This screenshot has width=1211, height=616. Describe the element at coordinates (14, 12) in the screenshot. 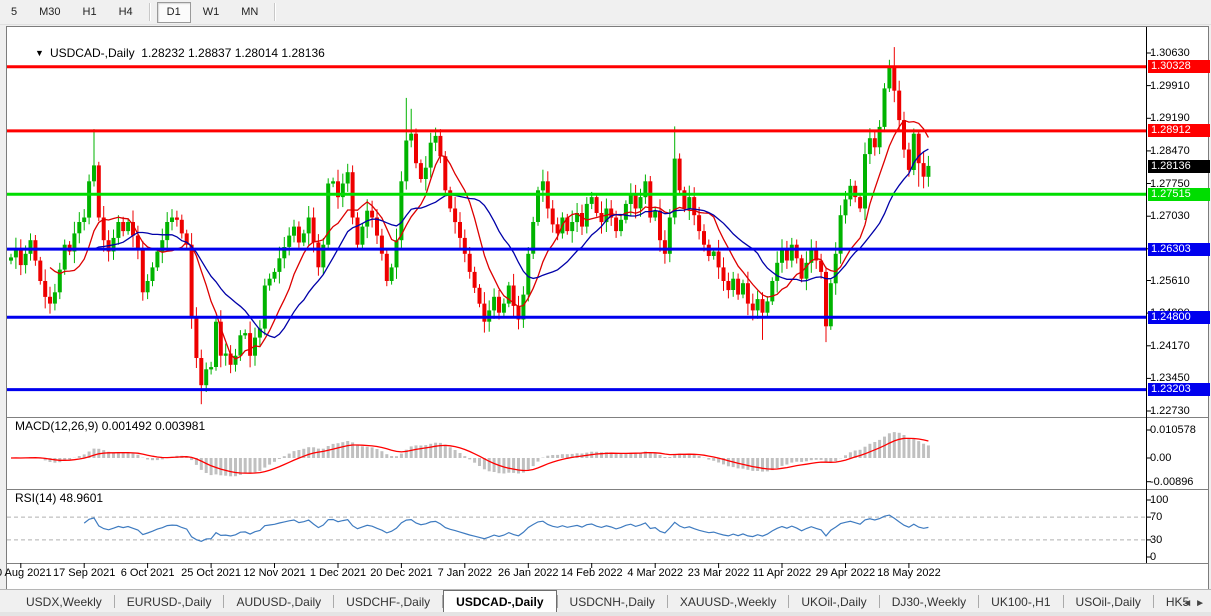

I see `timeframe-button-5: 5` at that location.